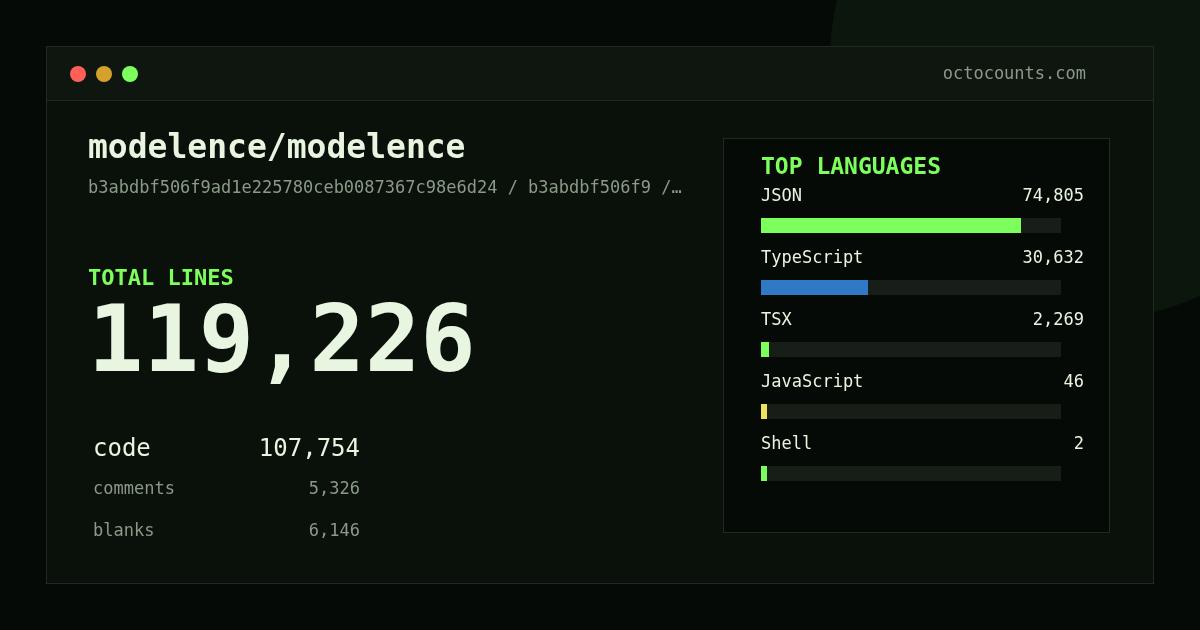 The image size is (1200, 630). Describe the element at coordinates (787, 443) in the screenshot. I see `language-name: Shell` at that location.